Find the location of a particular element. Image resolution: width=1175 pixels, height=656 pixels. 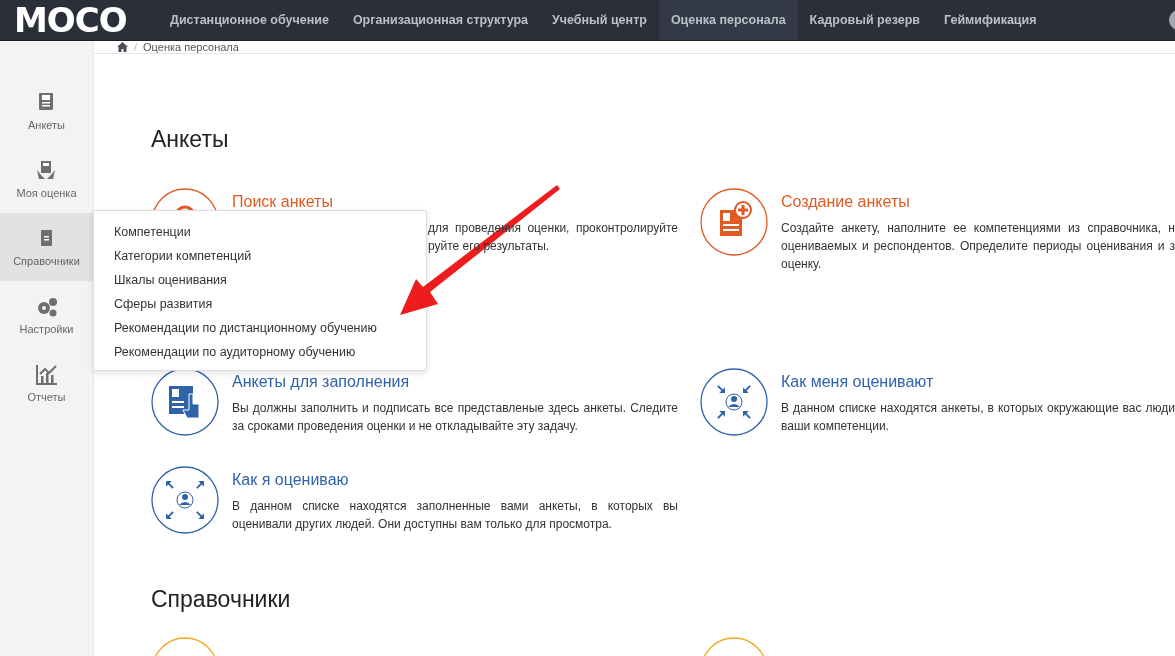

menu-item: Категории компетенций is located at coordinates (183, 256).